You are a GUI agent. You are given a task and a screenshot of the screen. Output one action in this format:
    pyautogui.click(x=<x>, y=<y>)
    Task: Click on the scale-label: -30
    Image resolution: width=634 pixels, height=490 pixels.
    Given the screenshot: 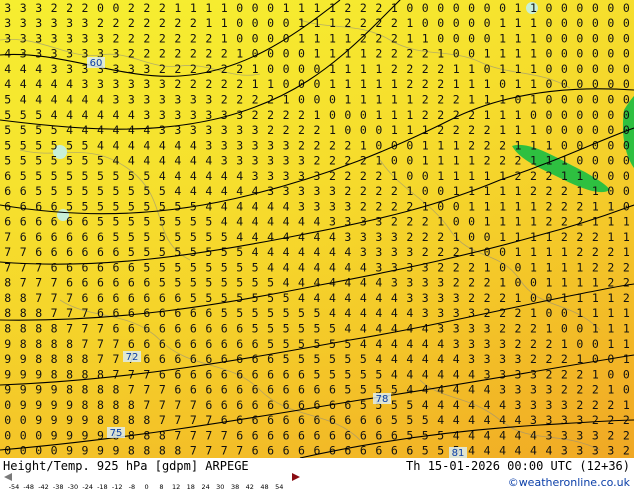 What is the action you would take?
    pyautogui.click(x=73, y=486)
    